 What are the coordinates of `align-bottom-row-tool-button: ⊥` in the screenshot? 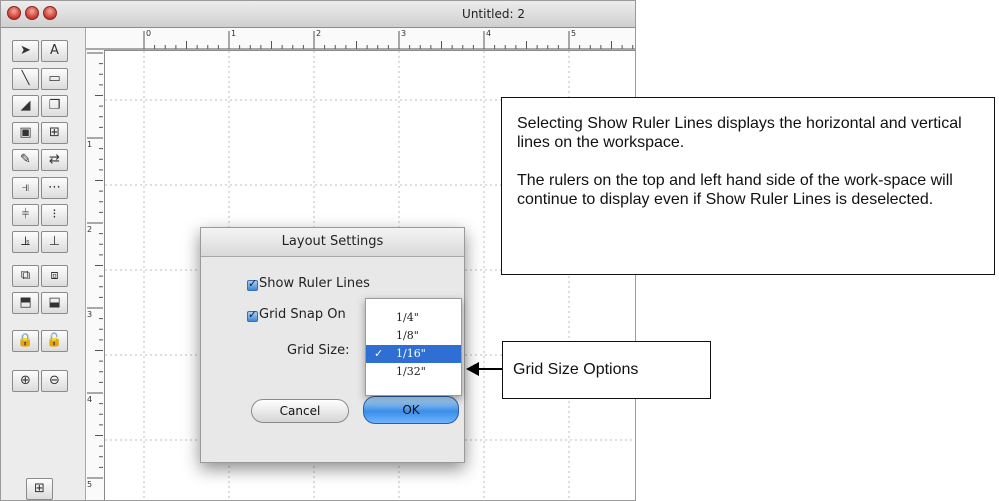 It's located at (54, 242).